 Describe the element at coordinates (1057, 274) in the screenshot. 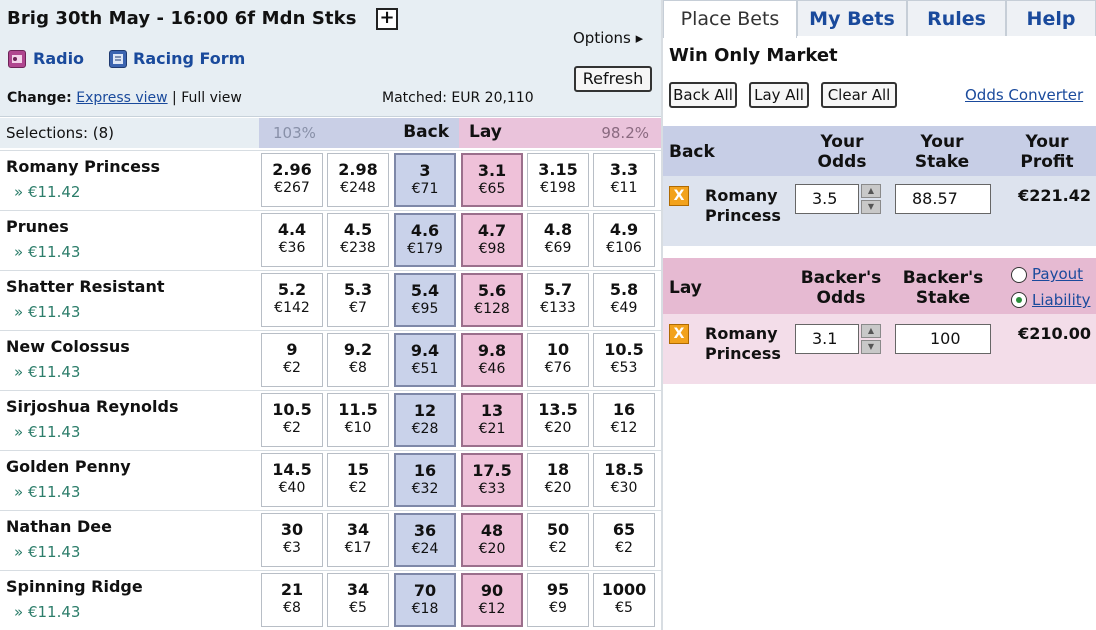

I see `payout-link: Payout` at that location.